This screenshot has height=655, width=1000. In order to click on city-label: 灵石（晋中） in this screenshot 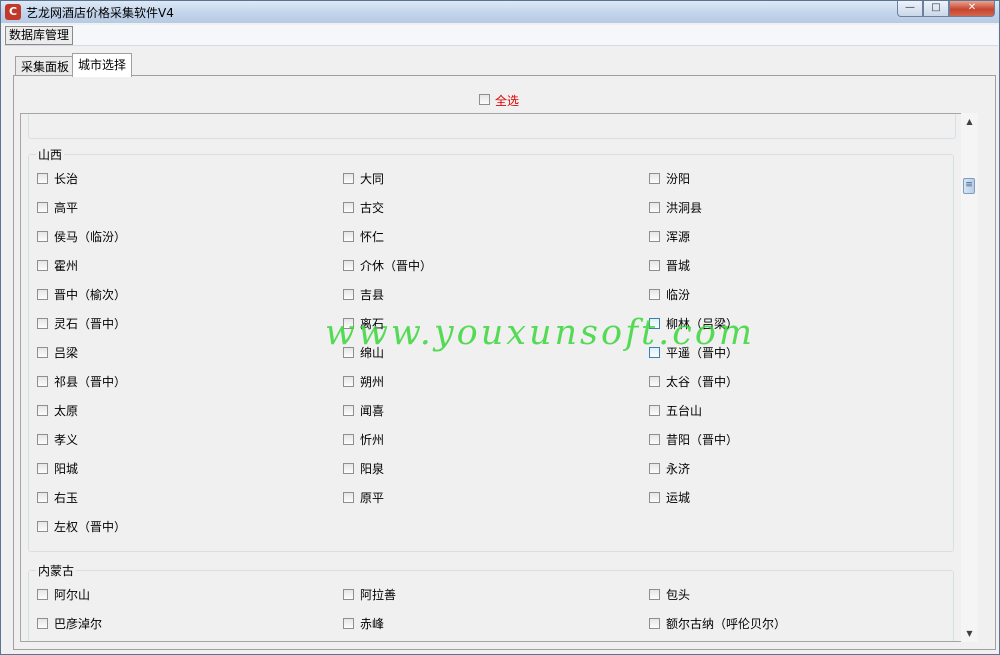, I will do `click(90, 324)`.